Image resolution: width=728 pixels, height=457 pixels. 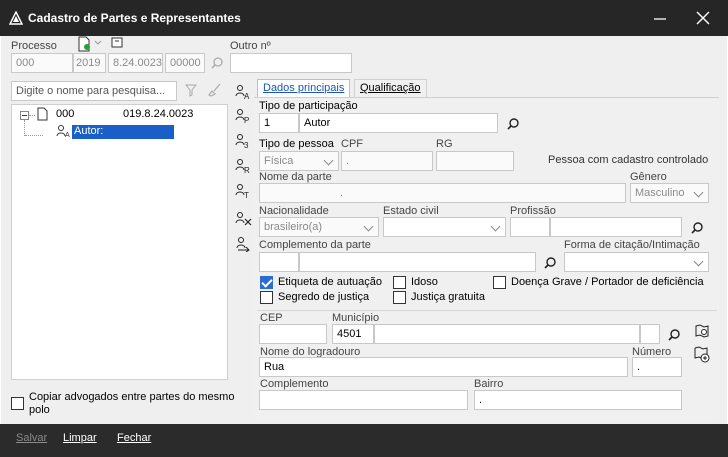 I want to click on remove-person-button, so click(x=244, y=219).